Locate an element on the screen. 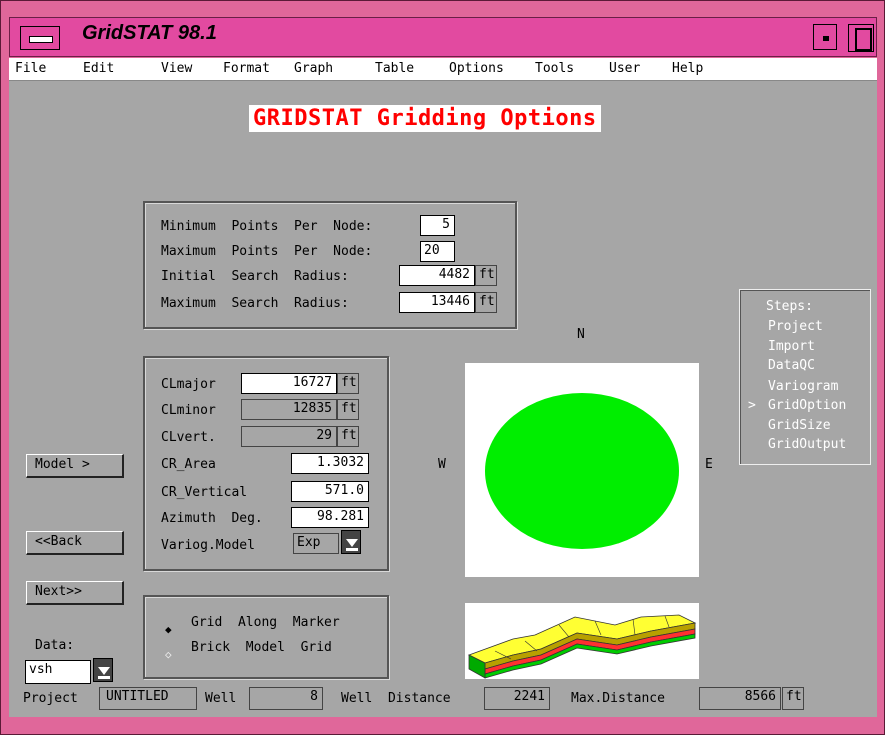 The image size is (885, 735). data-dropdown is located at coordinates (103, 670).